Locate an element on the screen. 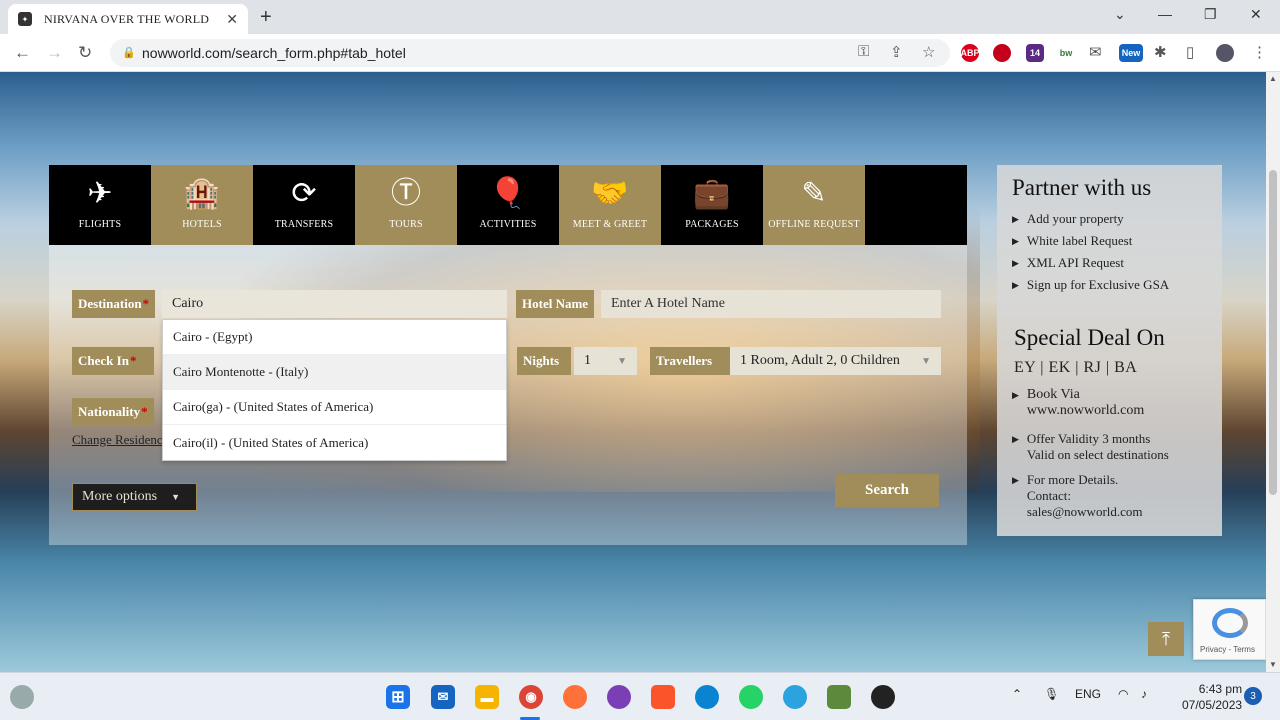 Image resolution: width=1280 pixels, height=720 pixels. tab-label: FLIGHTS is located at coordinates (100, 224).